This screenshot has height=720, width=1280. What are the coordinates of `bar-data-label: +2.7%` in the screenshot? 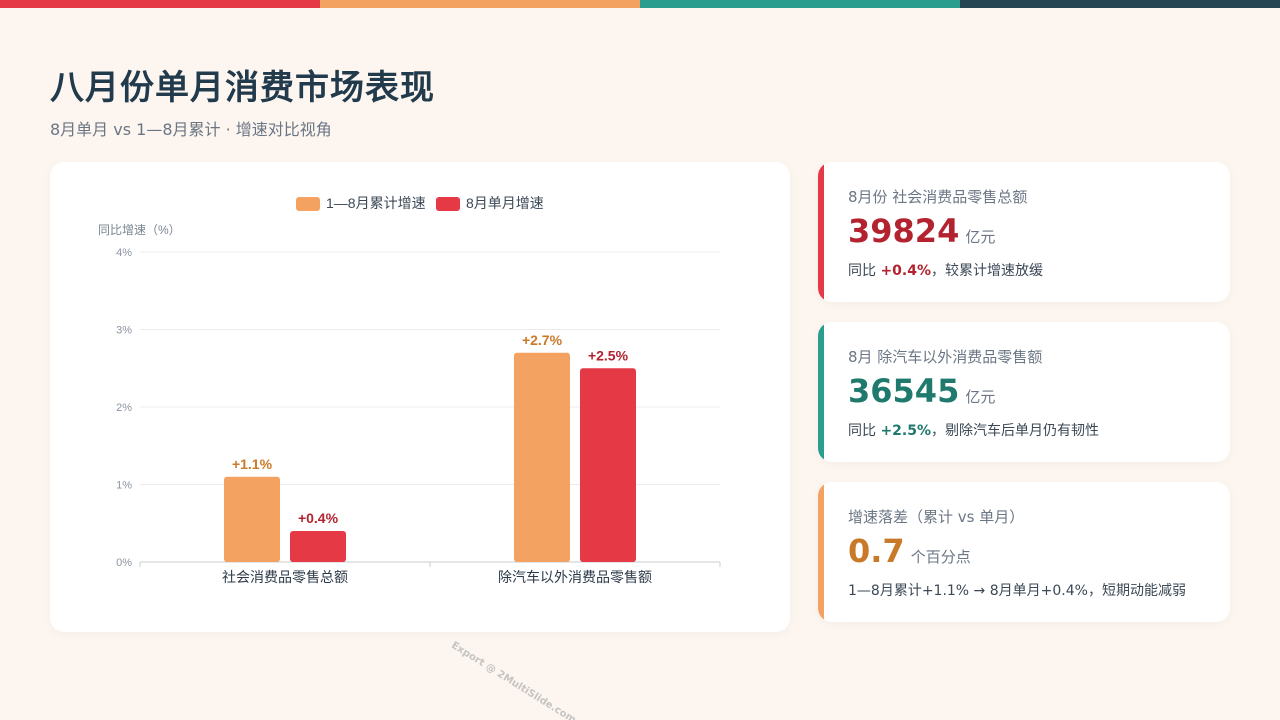 It's located at (542, 340).